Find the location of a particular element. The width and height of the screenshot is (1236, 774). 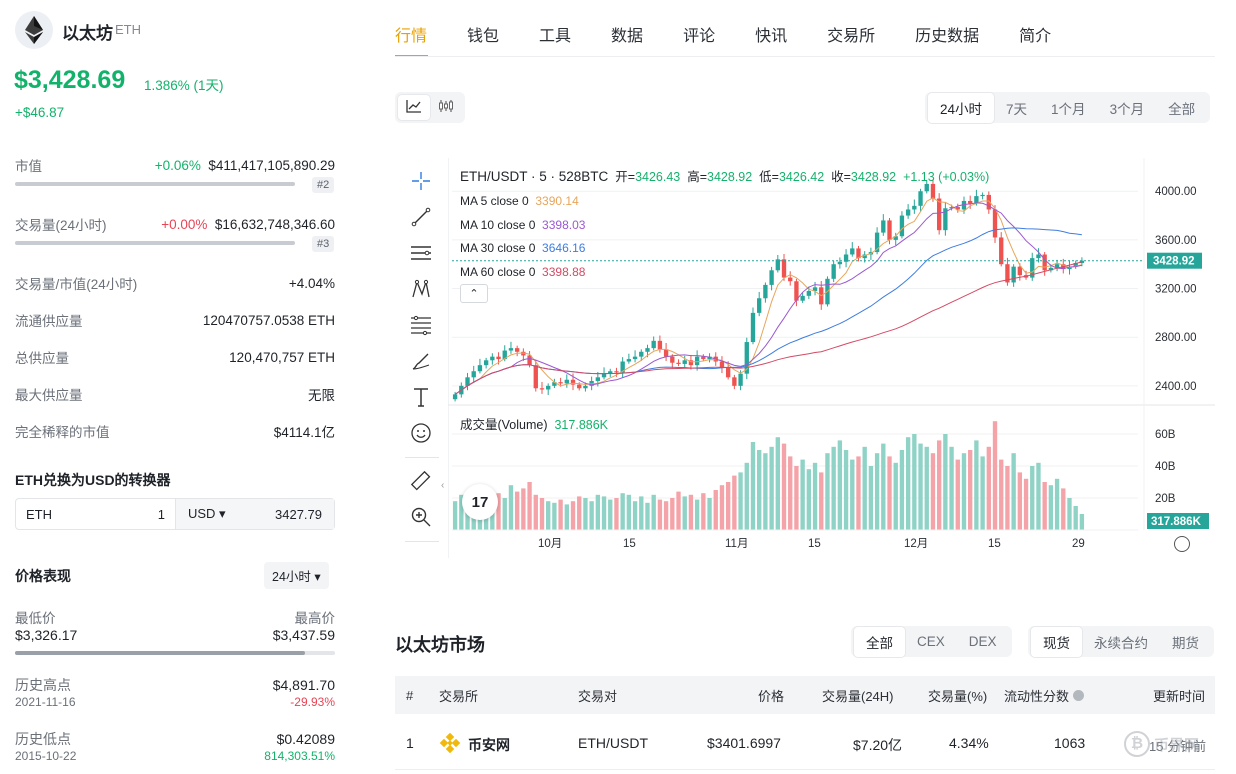

info-icon is located at coordinates (1078, 695).